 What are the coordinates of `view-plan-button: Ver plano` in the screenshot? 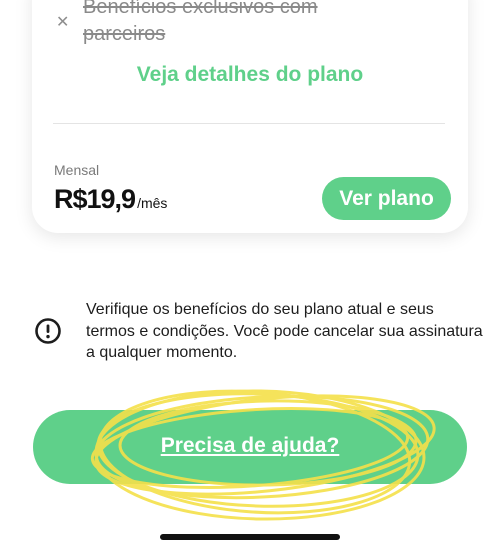 It's located at (386, 198).